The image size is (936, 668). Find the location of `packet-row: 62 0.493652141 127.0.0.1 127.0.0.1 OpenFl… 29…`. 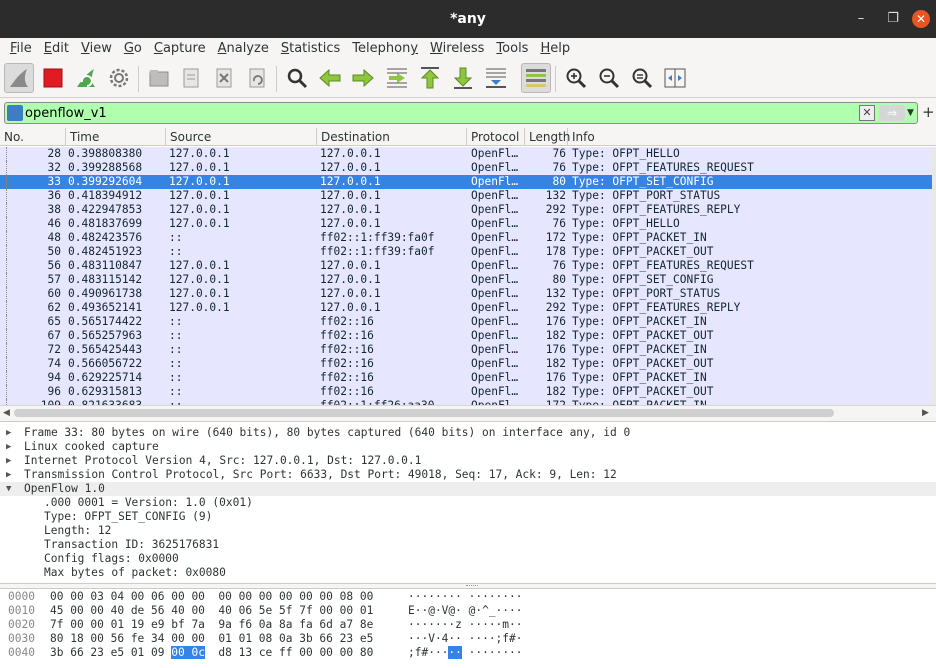

packet-row: 62 0.493652141 127.0.0.1 127.0.0.1 OpenFl… 29… is located at coordinates (466, 308).